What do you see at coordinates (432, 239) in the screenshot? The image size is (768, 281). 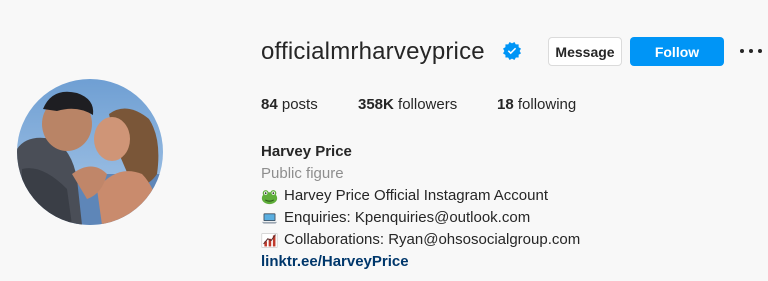 I see `bio-line-text: Collaborations: Ryan@ohsosocialgroup.com` at bounding box center [432, 239].